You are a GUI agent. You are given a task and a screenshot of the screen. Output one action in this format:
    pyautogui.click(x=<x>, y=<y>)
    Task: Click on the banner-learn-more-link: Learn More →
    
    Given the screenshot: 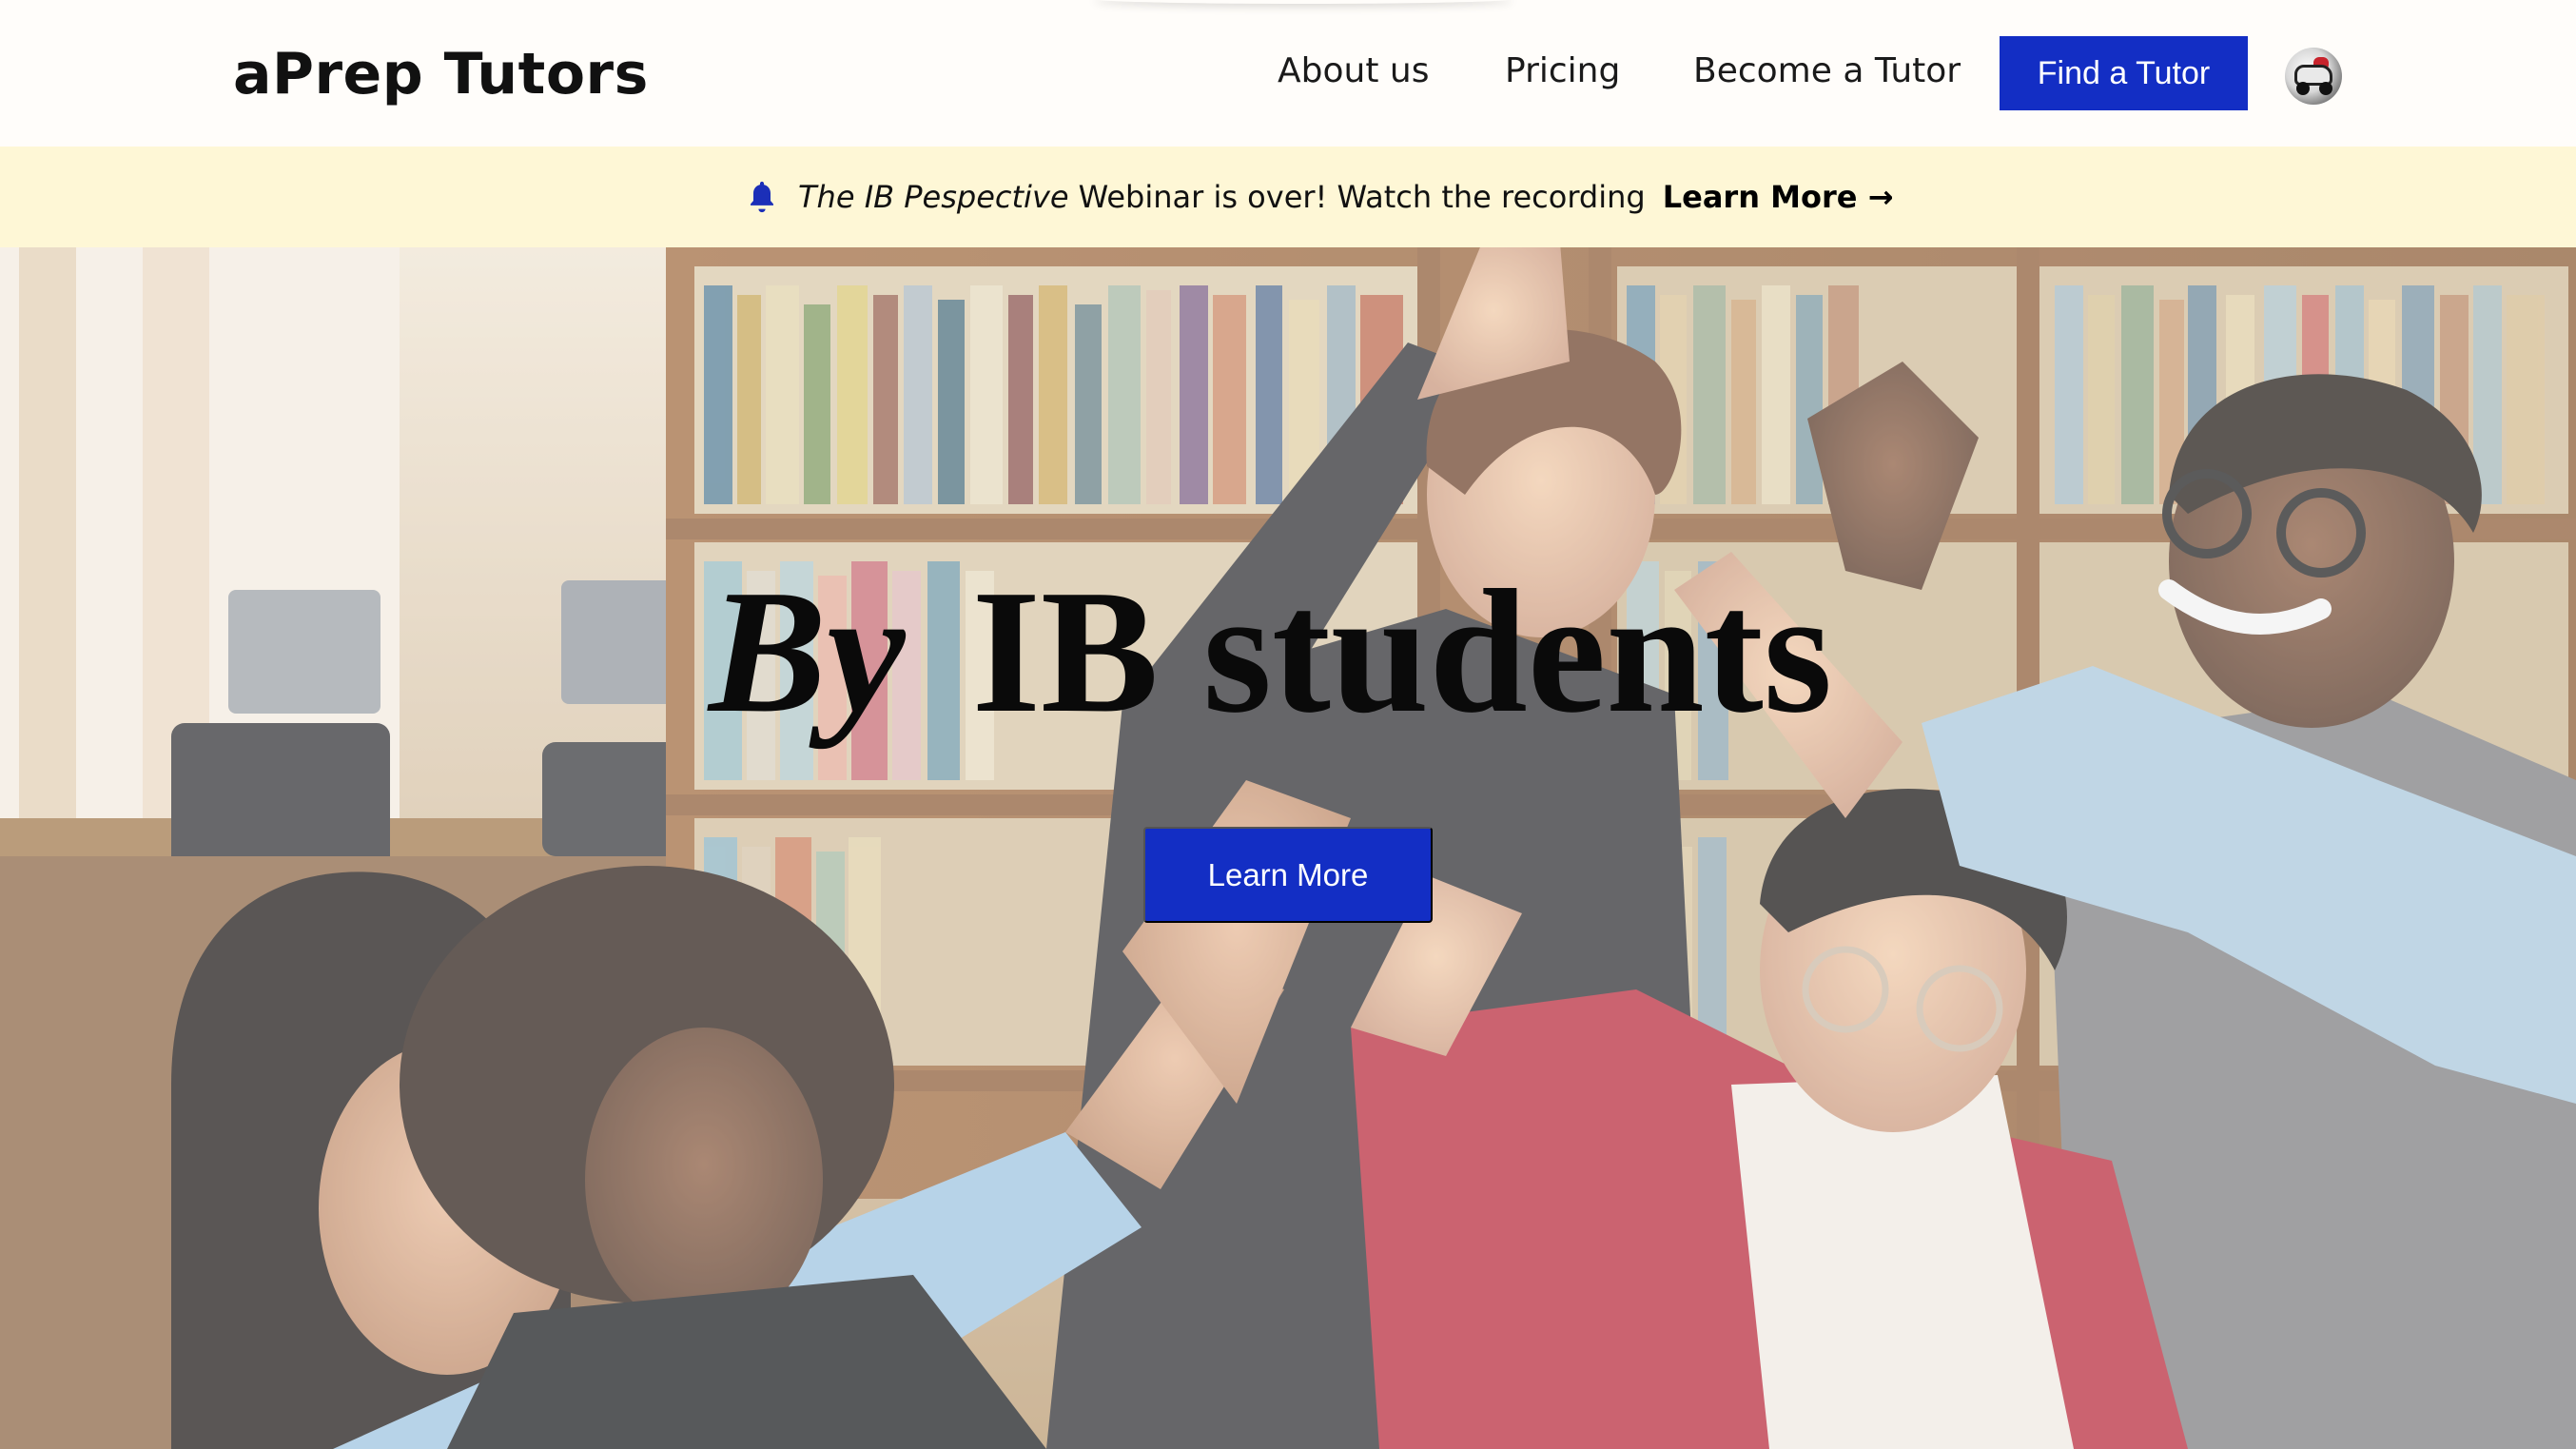 What is the action you would take?
    pyautogui.click(x=1778, y=197)
    